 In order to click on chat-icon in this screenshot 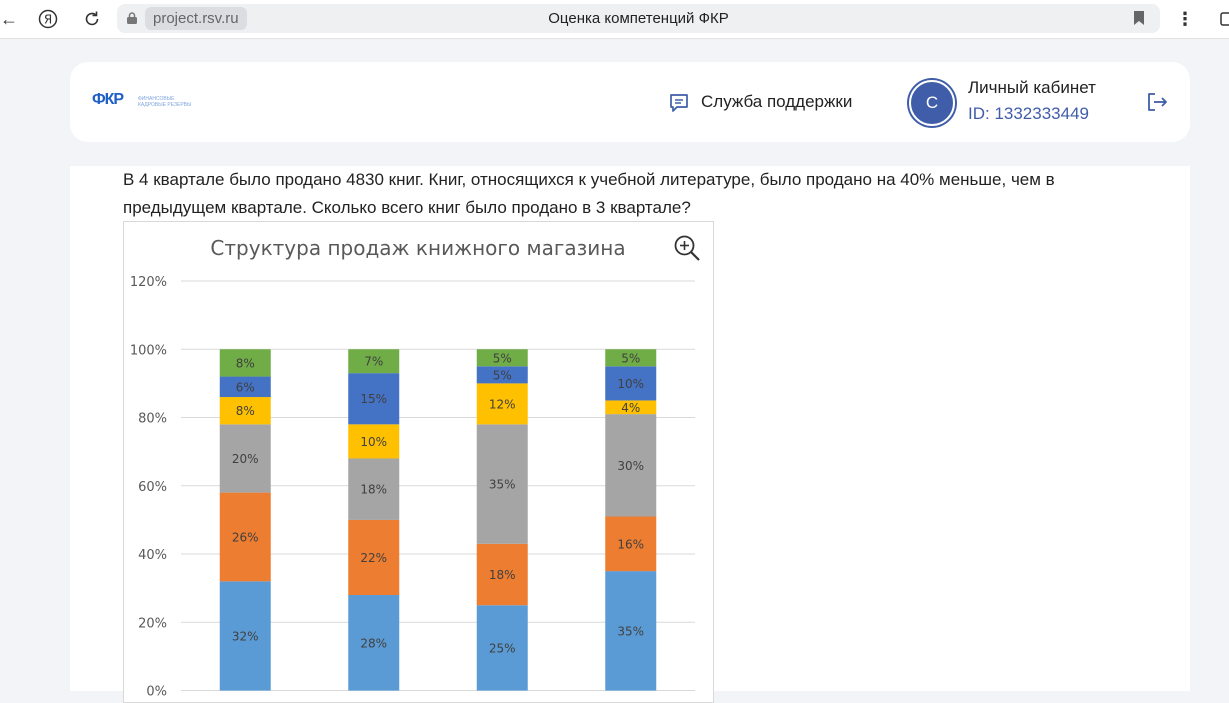, I will do `click(679, 103)`.